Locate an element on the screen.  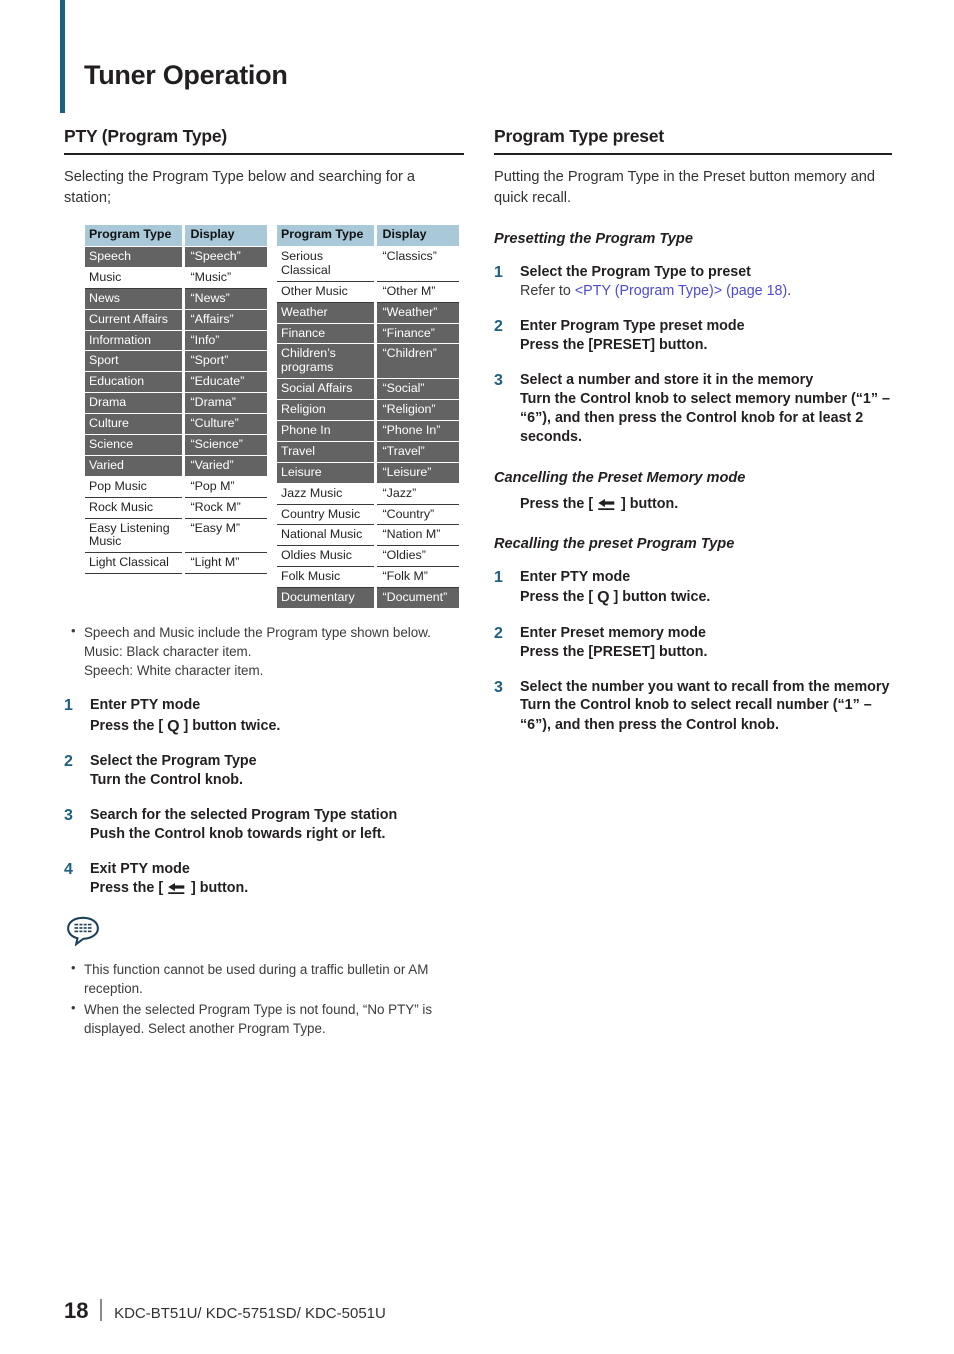
table-row: Documentary “Document” is located at coordinates (368, 598).